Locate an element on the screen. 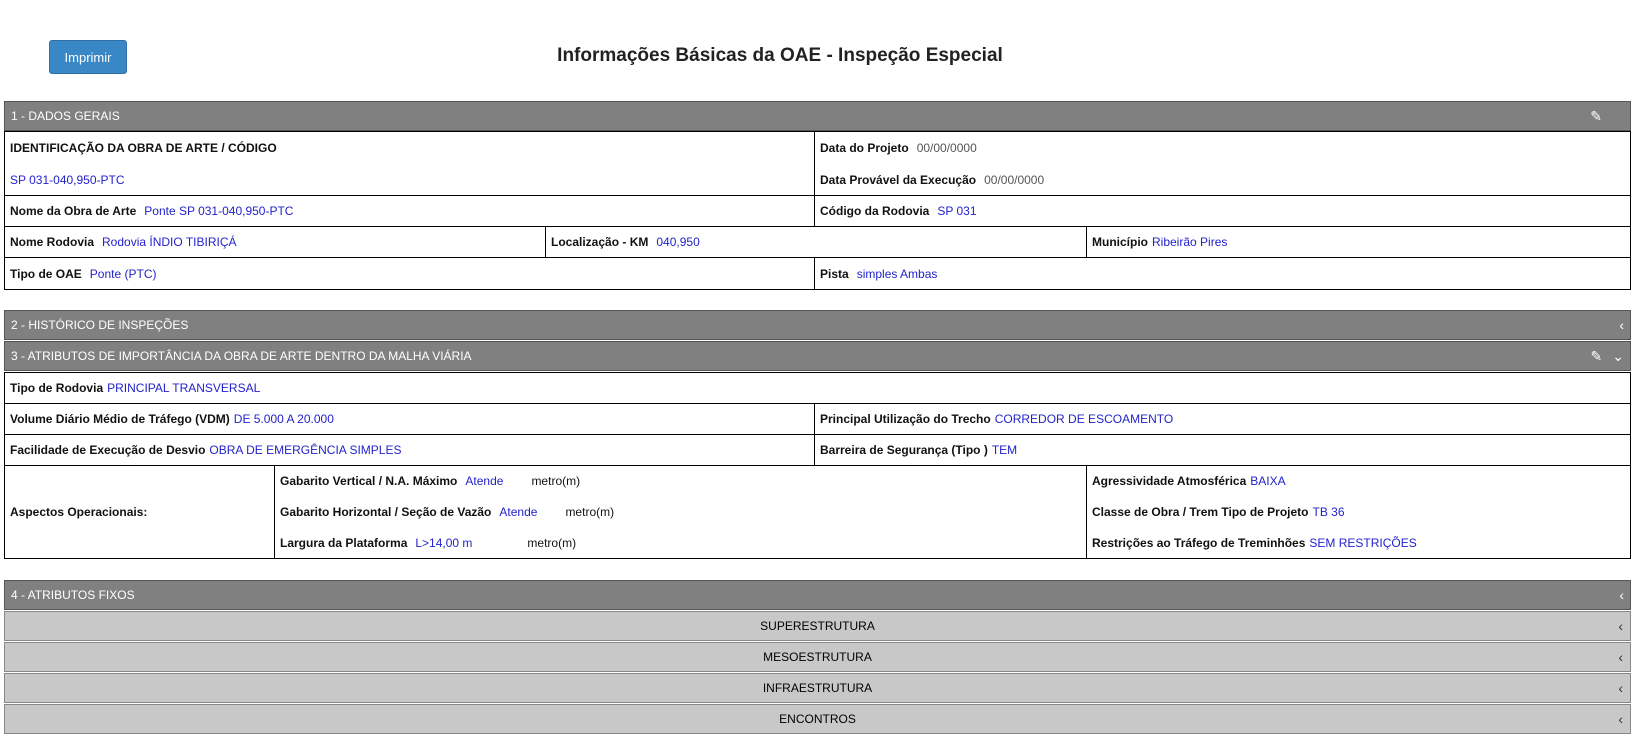 The height and width of the screenshot is (736, 1634). vdm-value: DE 5.000 A 20.000 is located at coordinates (283, 419).